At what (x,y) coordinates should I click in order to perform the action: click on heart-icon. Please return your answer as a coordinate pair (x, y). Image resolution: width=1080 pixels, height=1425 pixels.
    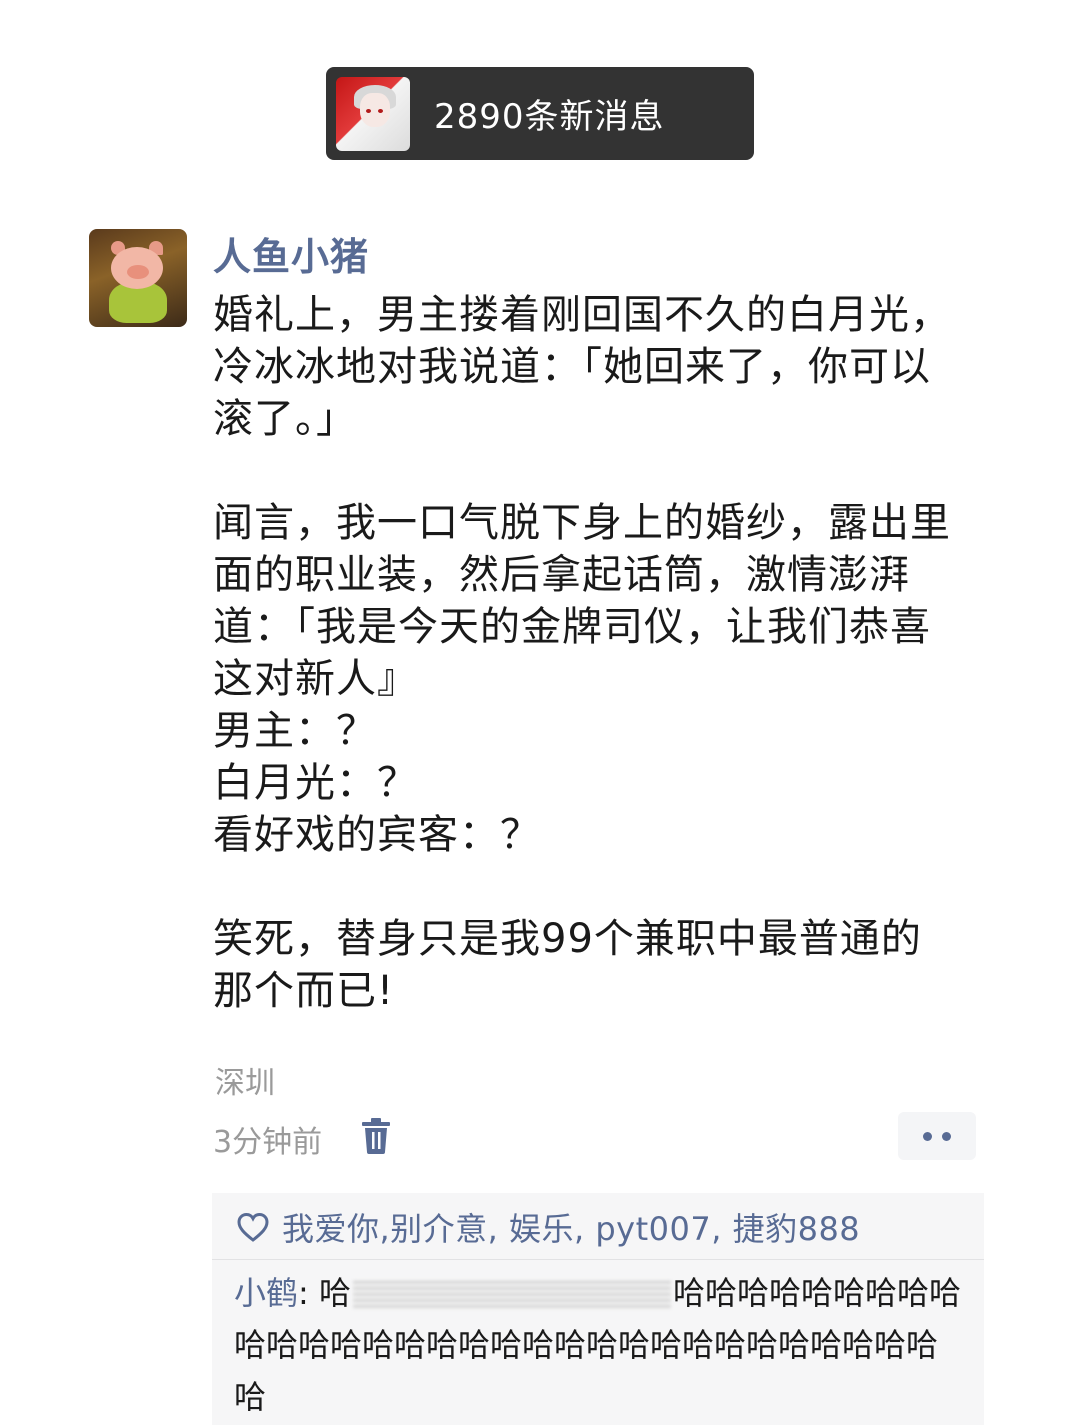
    Looking at the image, I should click on (253, 1227).